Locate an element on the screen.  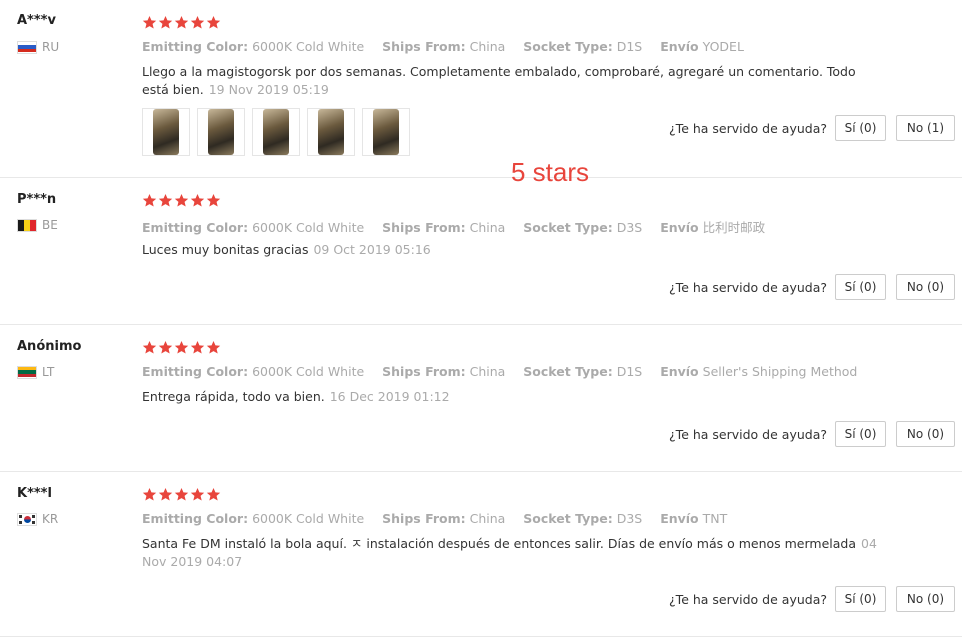
reviewer-country: RU is located at coordinates (38, 47).